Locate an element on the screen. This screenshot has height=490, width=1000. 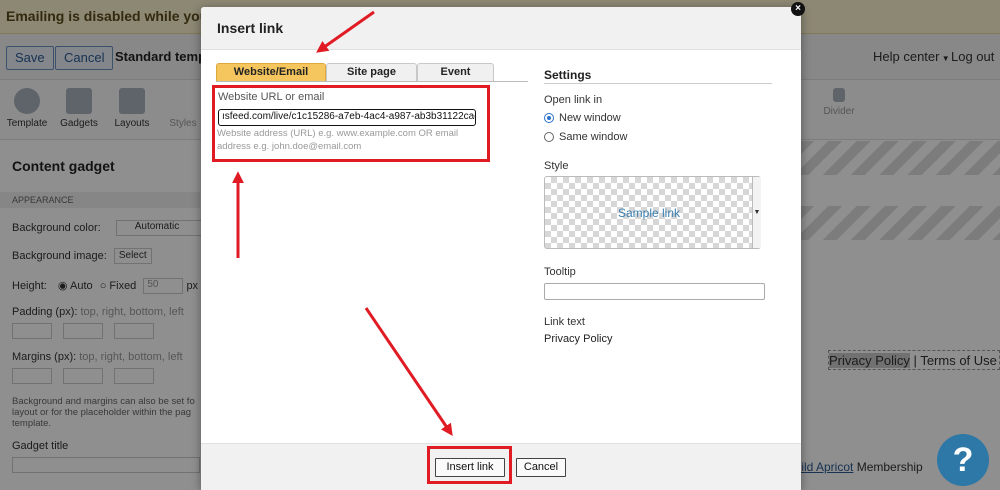
cancel-dialog-button: Cancel is located at coordinates (541, 467).